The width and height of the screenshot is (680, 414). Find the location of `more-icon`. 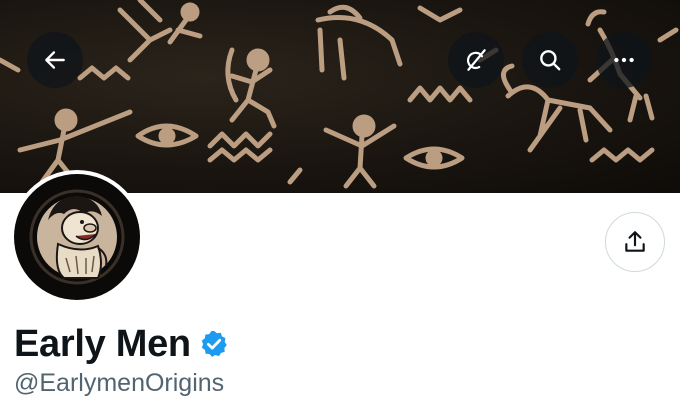

more-icon is located at coordinates (624, 60).